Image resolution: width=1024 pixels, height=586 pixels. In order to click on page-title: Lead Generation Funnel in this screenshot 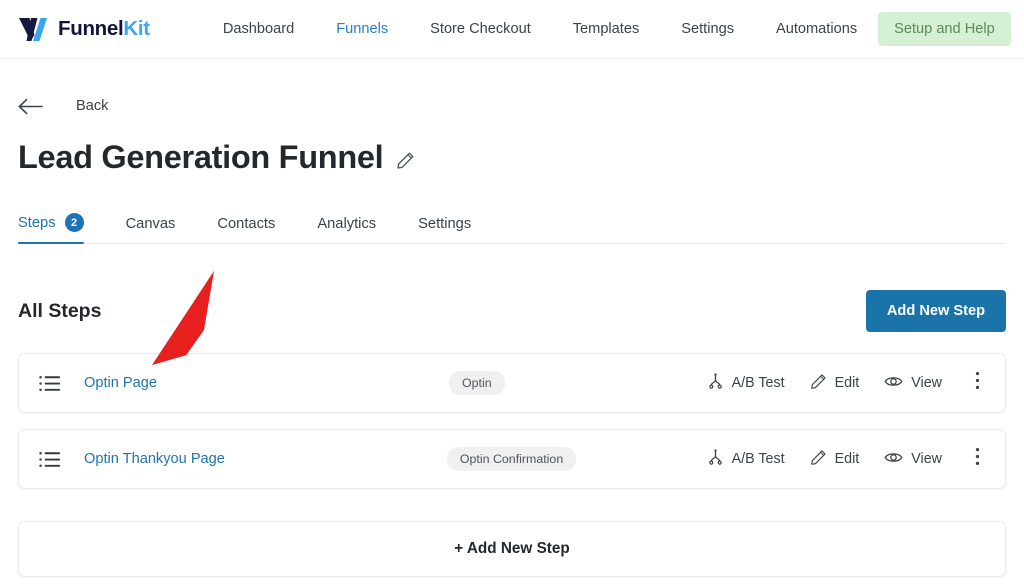, I will do `click(201, 157)`.